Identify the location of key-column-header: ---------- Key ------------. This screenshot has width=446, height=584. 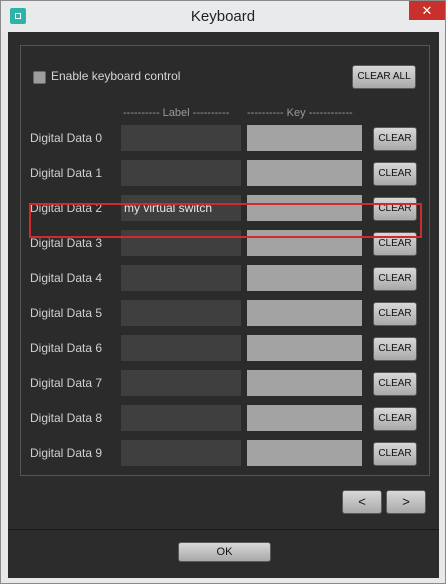
(300, 113).